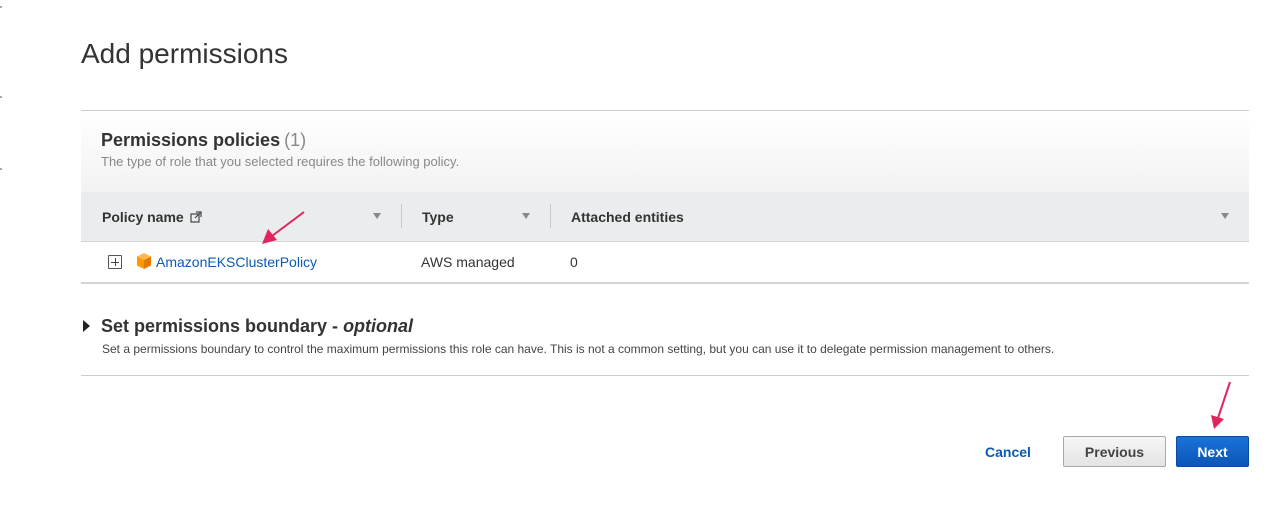 The width and height of the screenshot is (1267, 506). I want to click on annotation-arrow-next, so click(1221, 405).